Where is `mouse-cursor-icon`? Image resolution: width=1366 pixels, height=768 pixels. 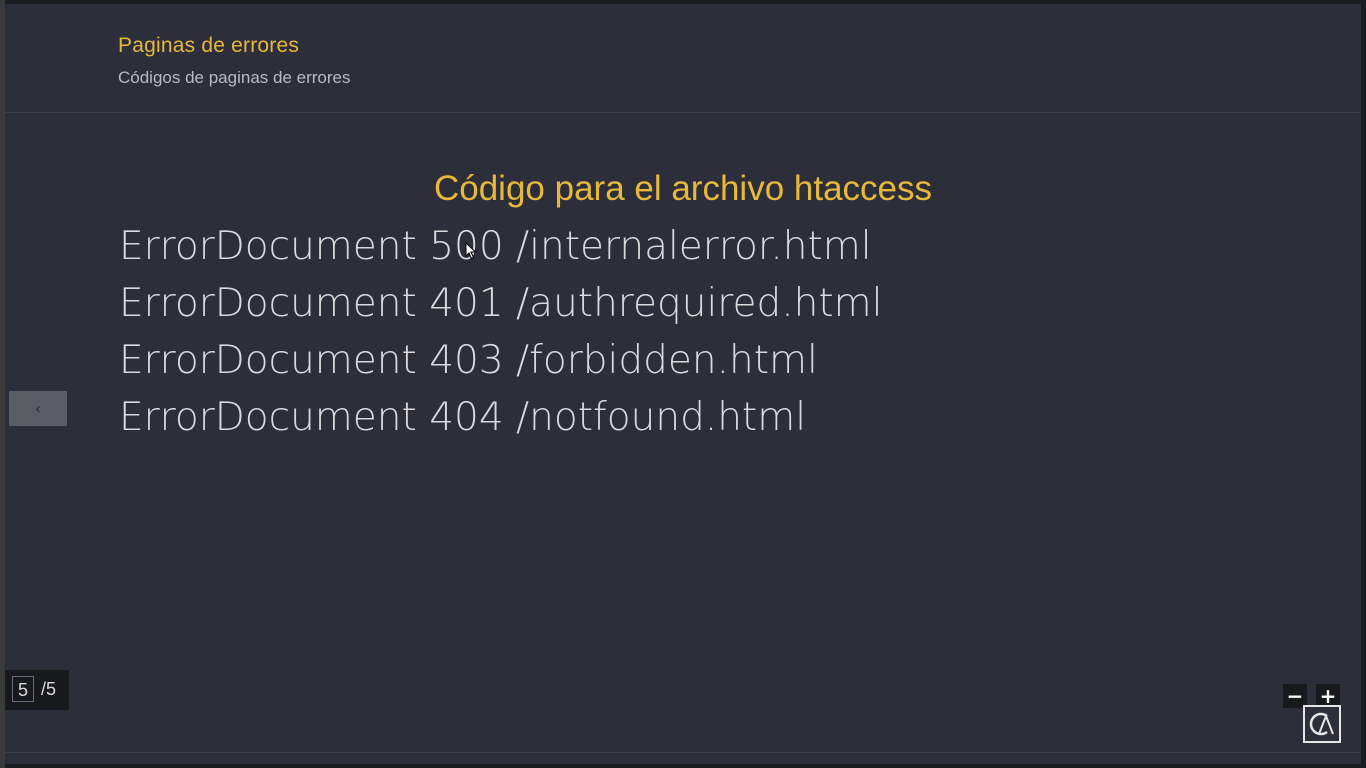 mouse-cursor-icon is located at coordinates (471, 253).